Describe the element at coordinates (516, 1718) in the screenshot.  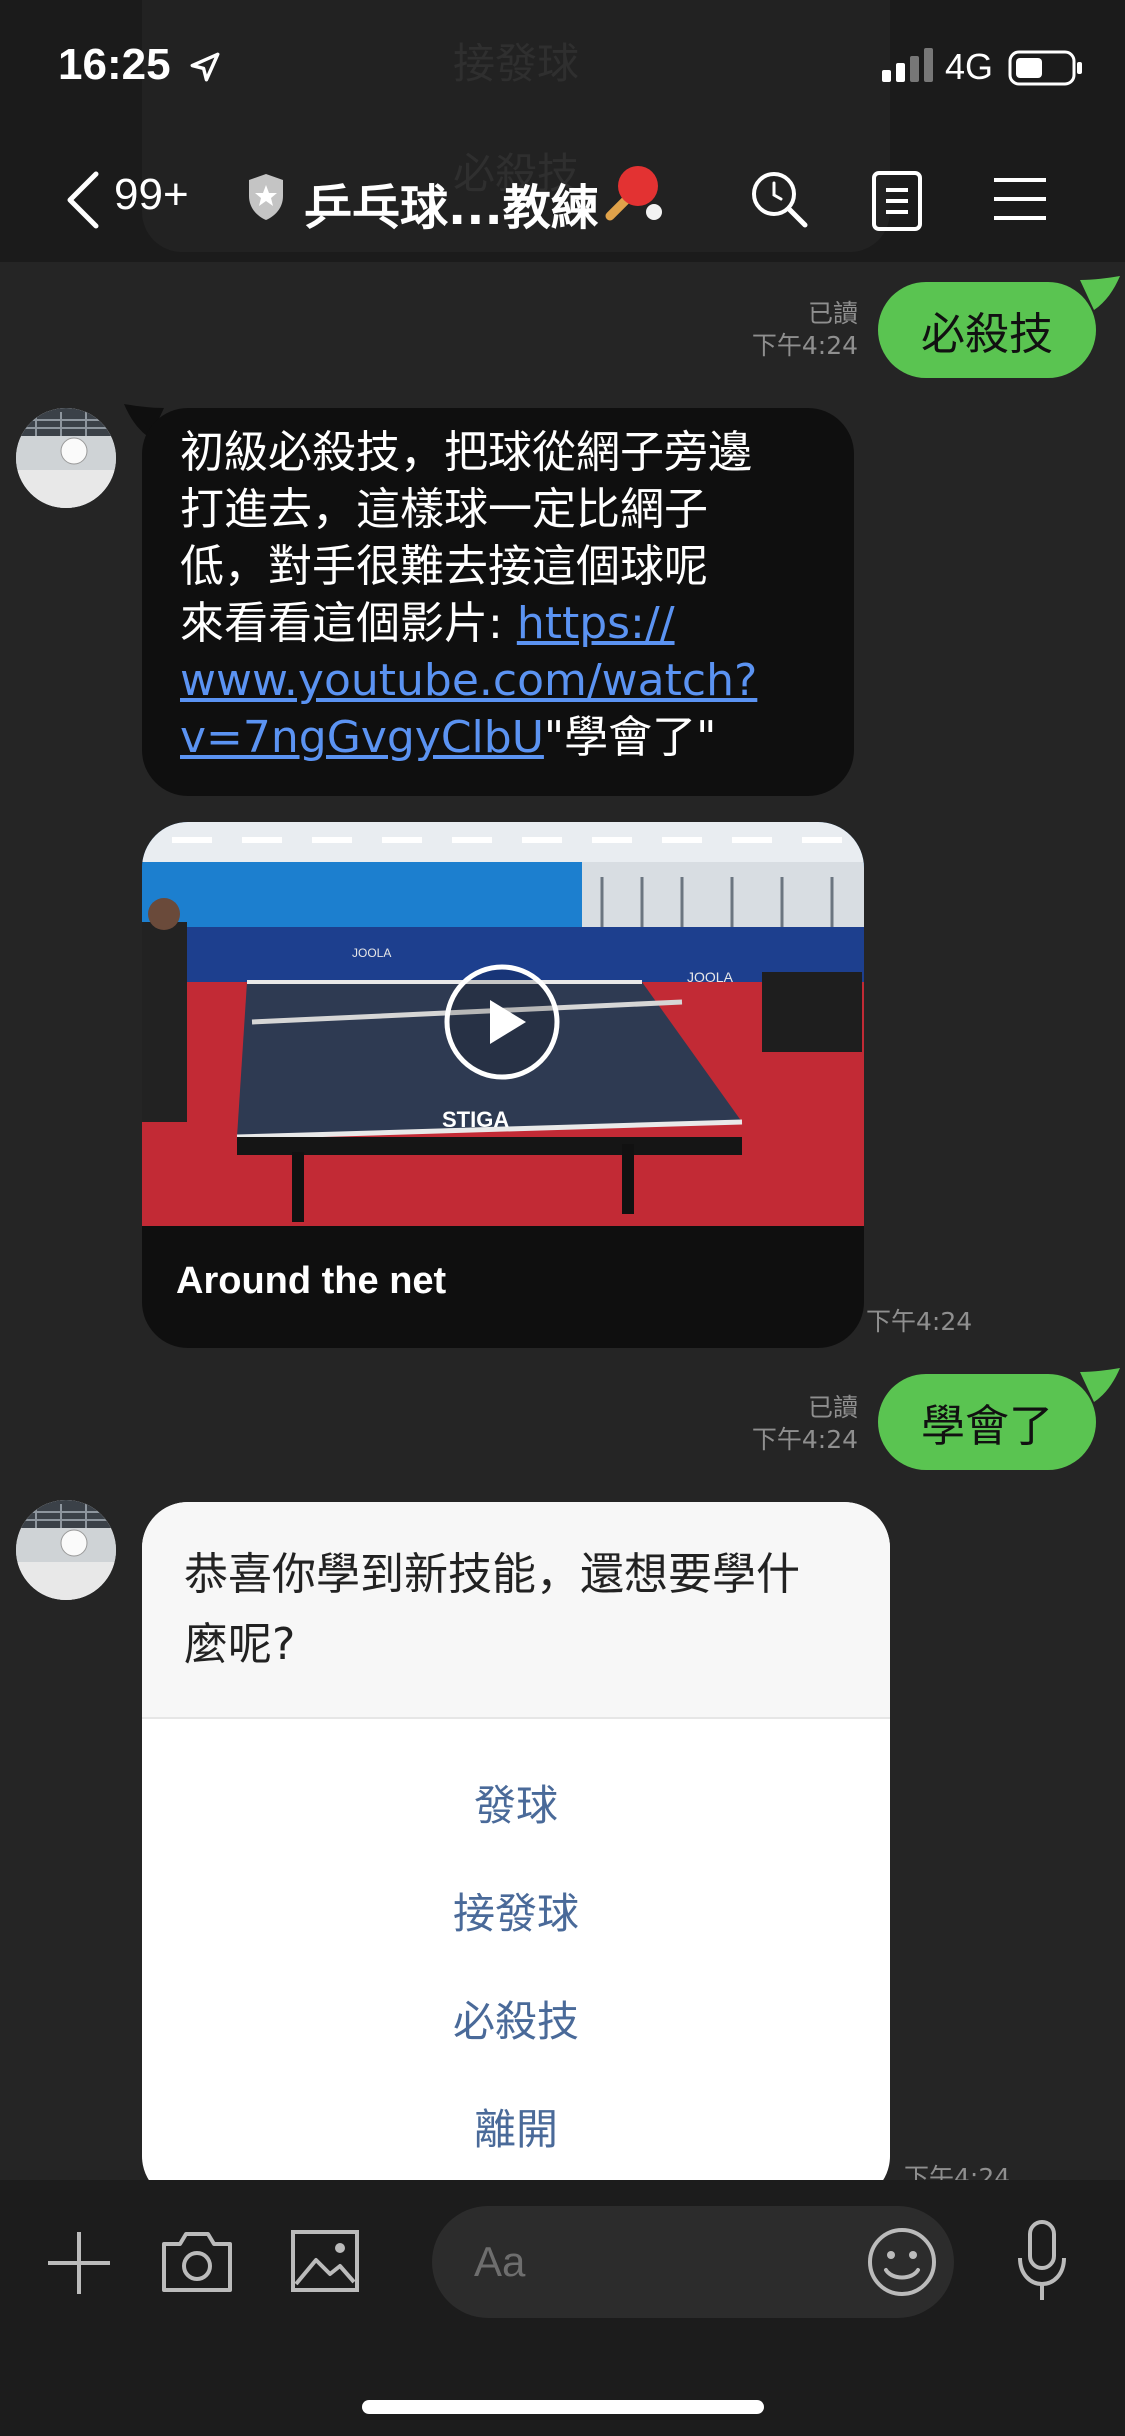
I see `divider` at that location.